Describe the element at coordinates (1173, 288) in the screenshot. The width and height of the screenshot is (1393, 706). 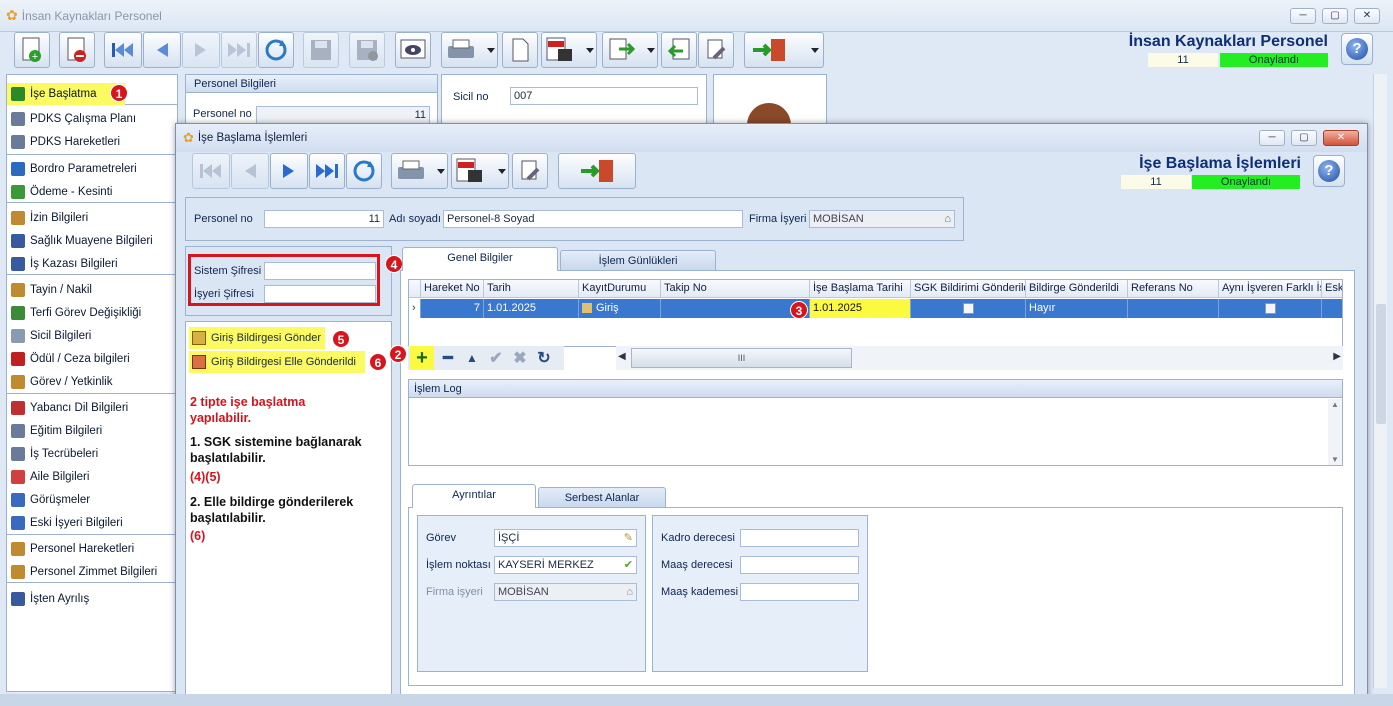
I see `col-referans-no: Referans No` at that location.